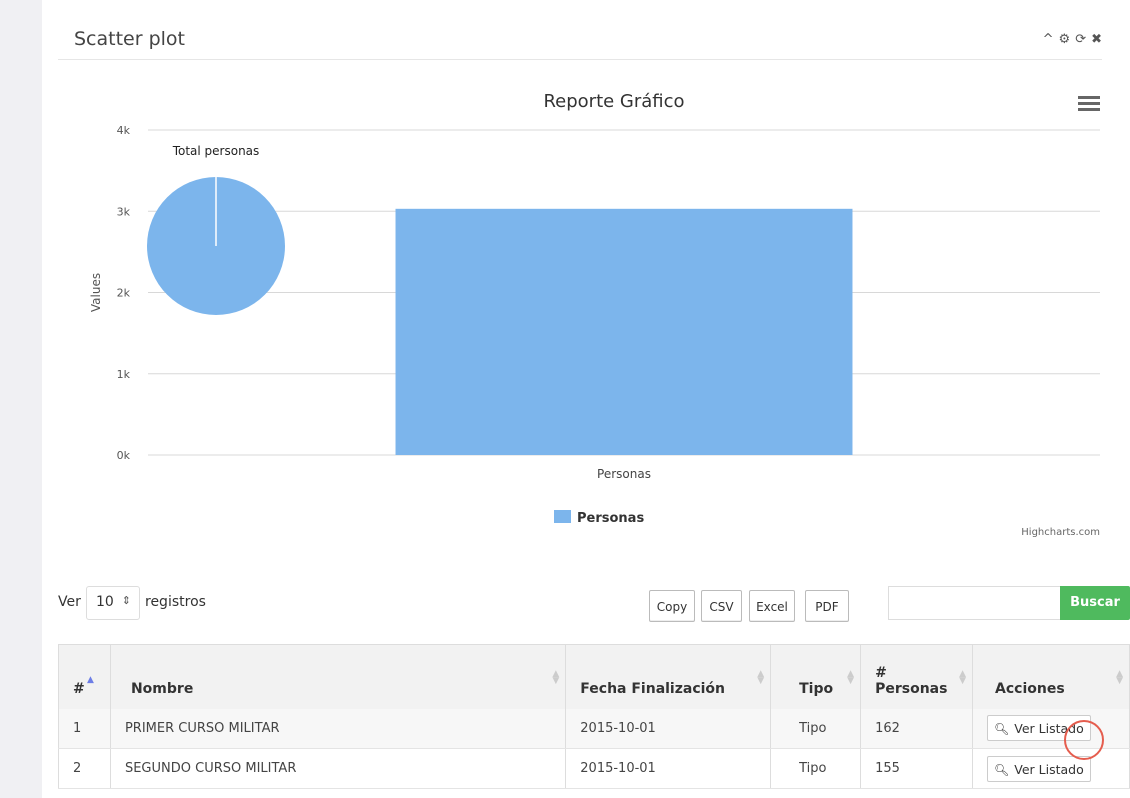 The width and height of the screenshot is (1130, 798). I want to click on legend-label: Personas, so click(610, 518).